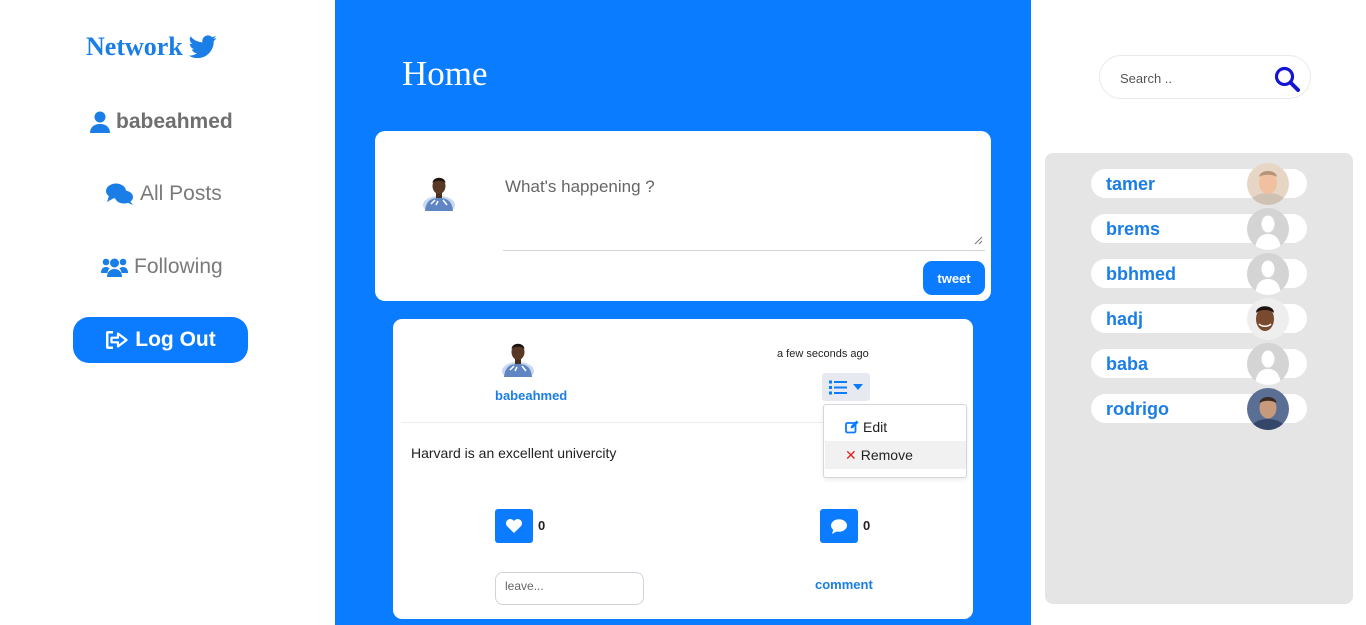 Image resolution: width=1366 pixels, height=625 pixels. Describe the element at coordinates (844, 584) in the screenshot. I see `comment-submit-link: comment` at that location.